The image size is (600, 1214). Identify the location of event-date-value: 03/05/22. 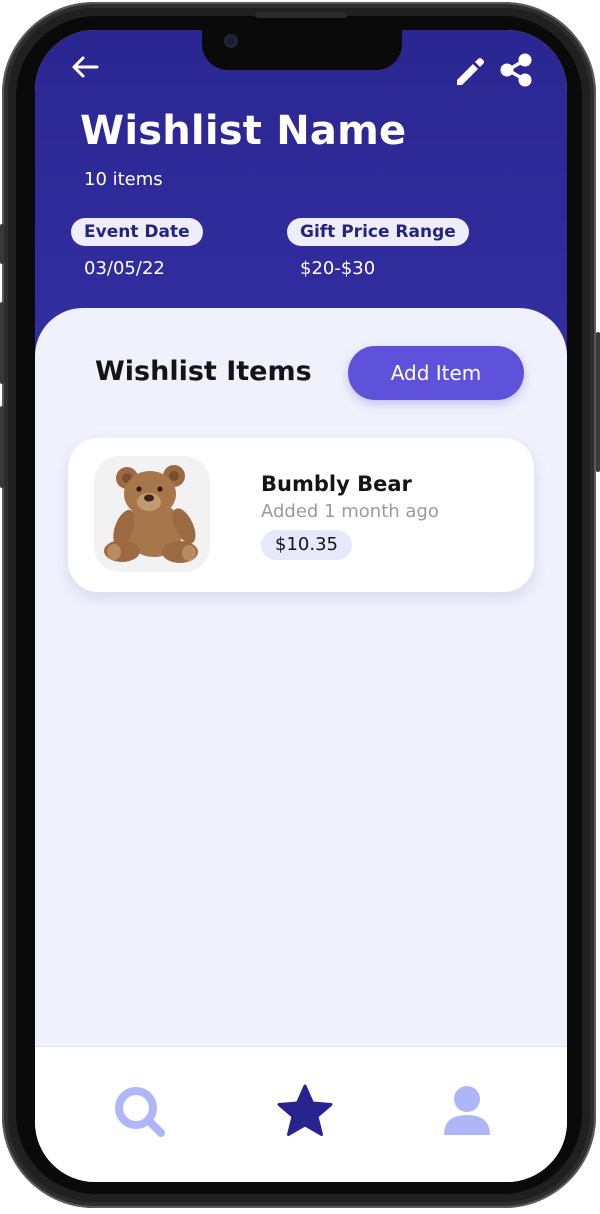
(124, 268).